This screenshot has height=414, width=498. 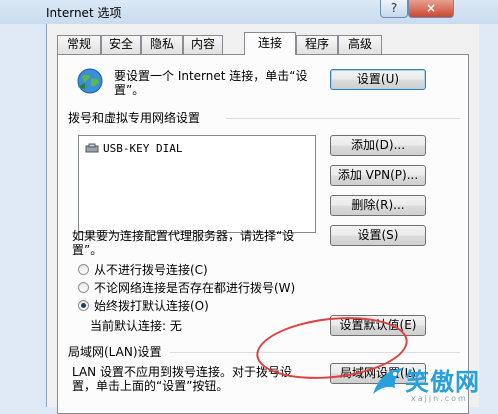 I want to click on lan-text-line2: 置，单击上面的“设置”按钮。, so click(x=150, y=386).